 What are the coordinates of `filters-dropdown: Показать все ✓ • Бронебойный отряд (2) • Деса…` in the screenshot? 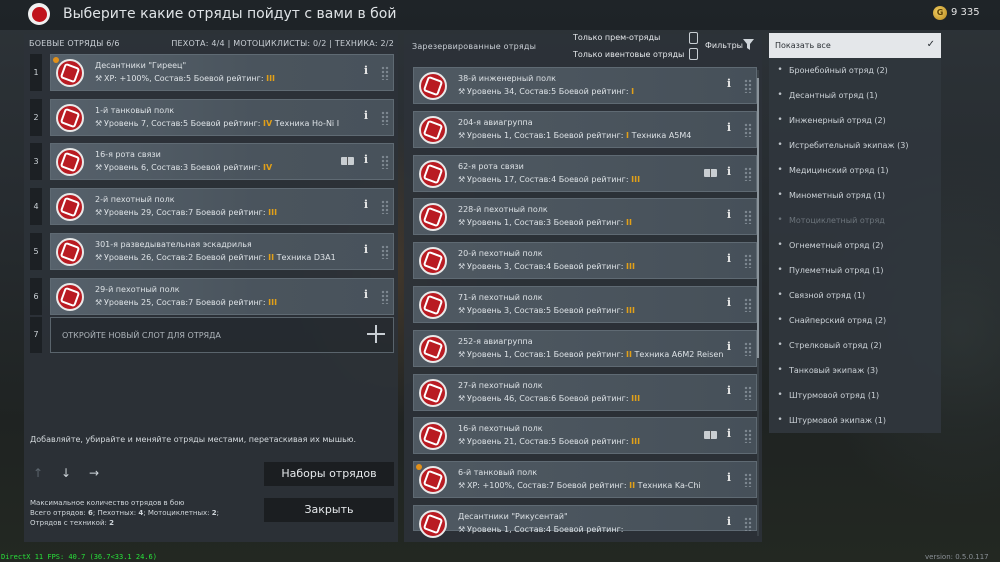 It's located at (855, 233).